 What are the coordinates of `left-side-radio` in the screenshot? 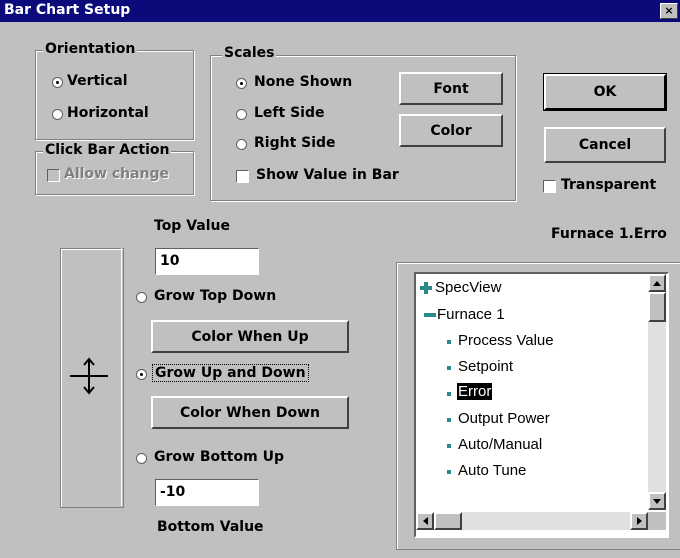 It's located at (241, 114).